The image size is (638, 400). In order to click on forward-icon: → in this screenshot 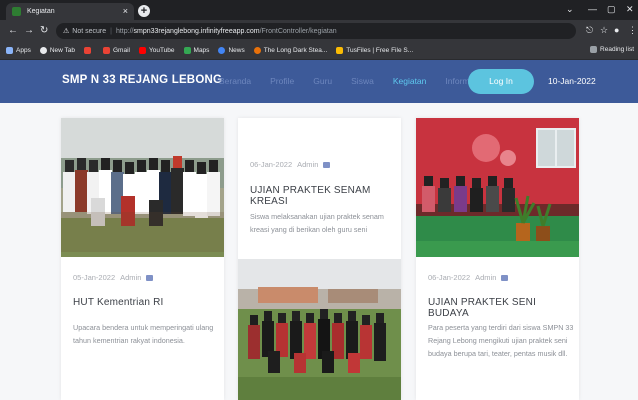, I will do `click(29, 31)`.